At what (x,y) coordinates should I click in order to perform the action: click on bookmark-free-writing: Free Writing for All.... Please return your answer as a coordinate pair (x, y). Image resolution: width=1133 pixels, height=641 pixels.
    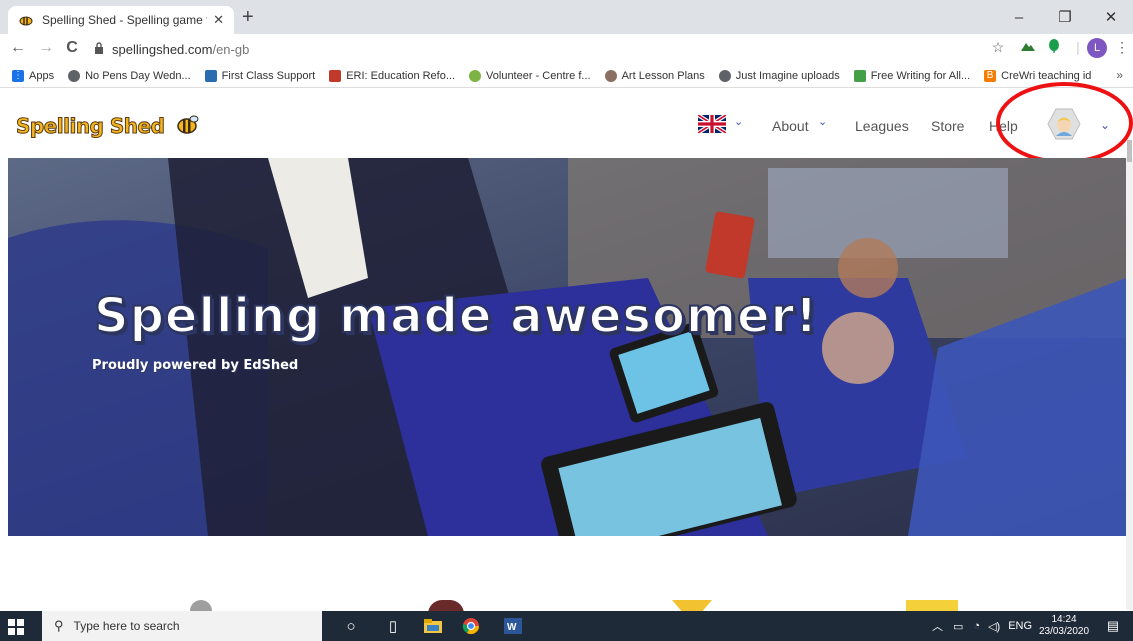
    Looking at the image, I should click on (912, 75).